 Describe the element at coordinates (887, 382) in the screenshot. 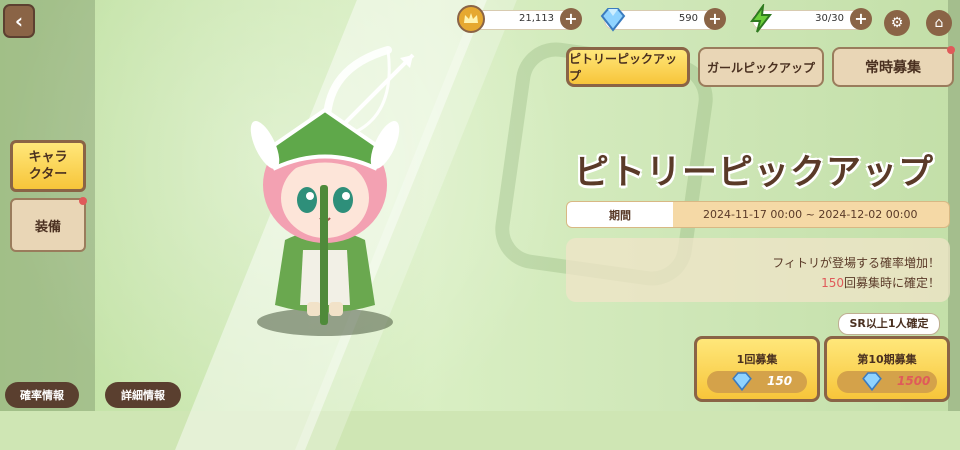

I see `multi-pull-cost: 1500` at that location.